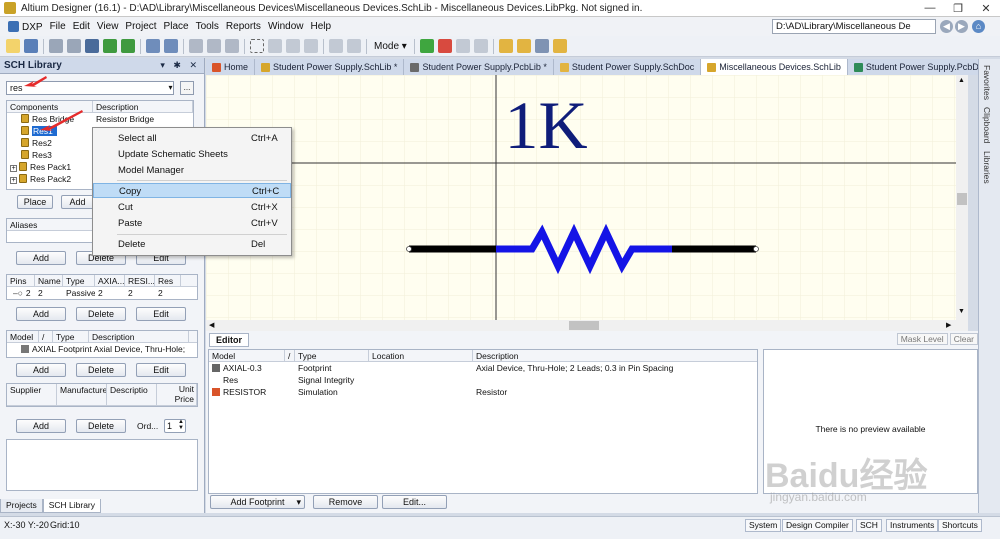  What do you see at coordinates (92, 46) in the screenshot?
I see `layers-icon` at bounding box center [92, 46].